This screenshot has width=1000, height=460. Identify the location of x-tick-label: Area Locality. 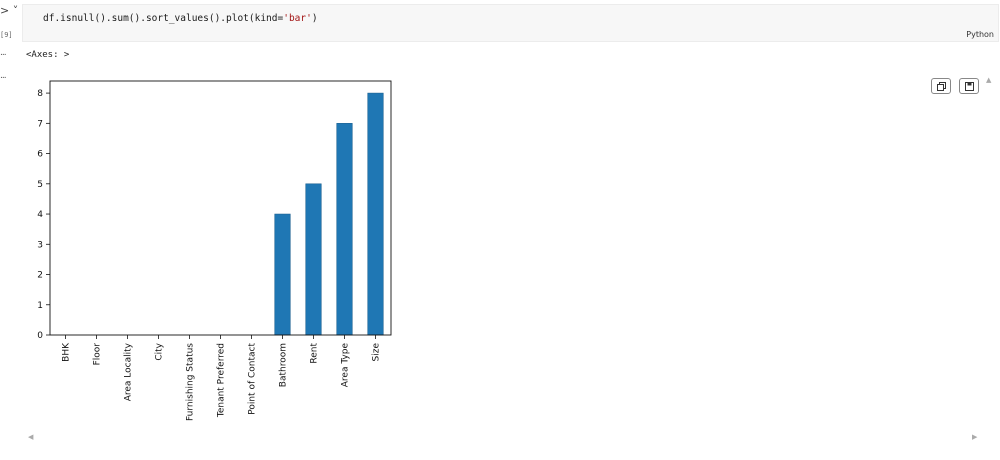
(129, 371).